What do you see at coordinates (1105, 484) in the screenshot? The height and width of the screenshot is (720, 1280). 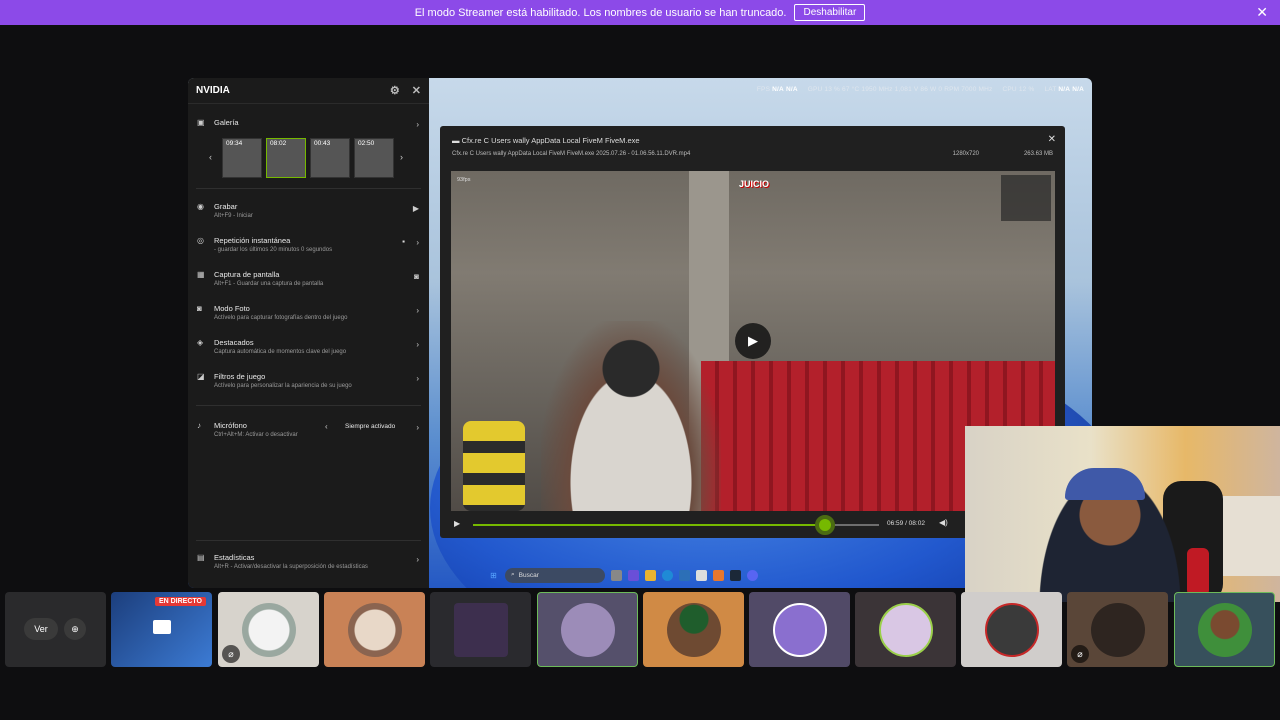 I see `webcam-cap` at bounding box center [1105, 484].